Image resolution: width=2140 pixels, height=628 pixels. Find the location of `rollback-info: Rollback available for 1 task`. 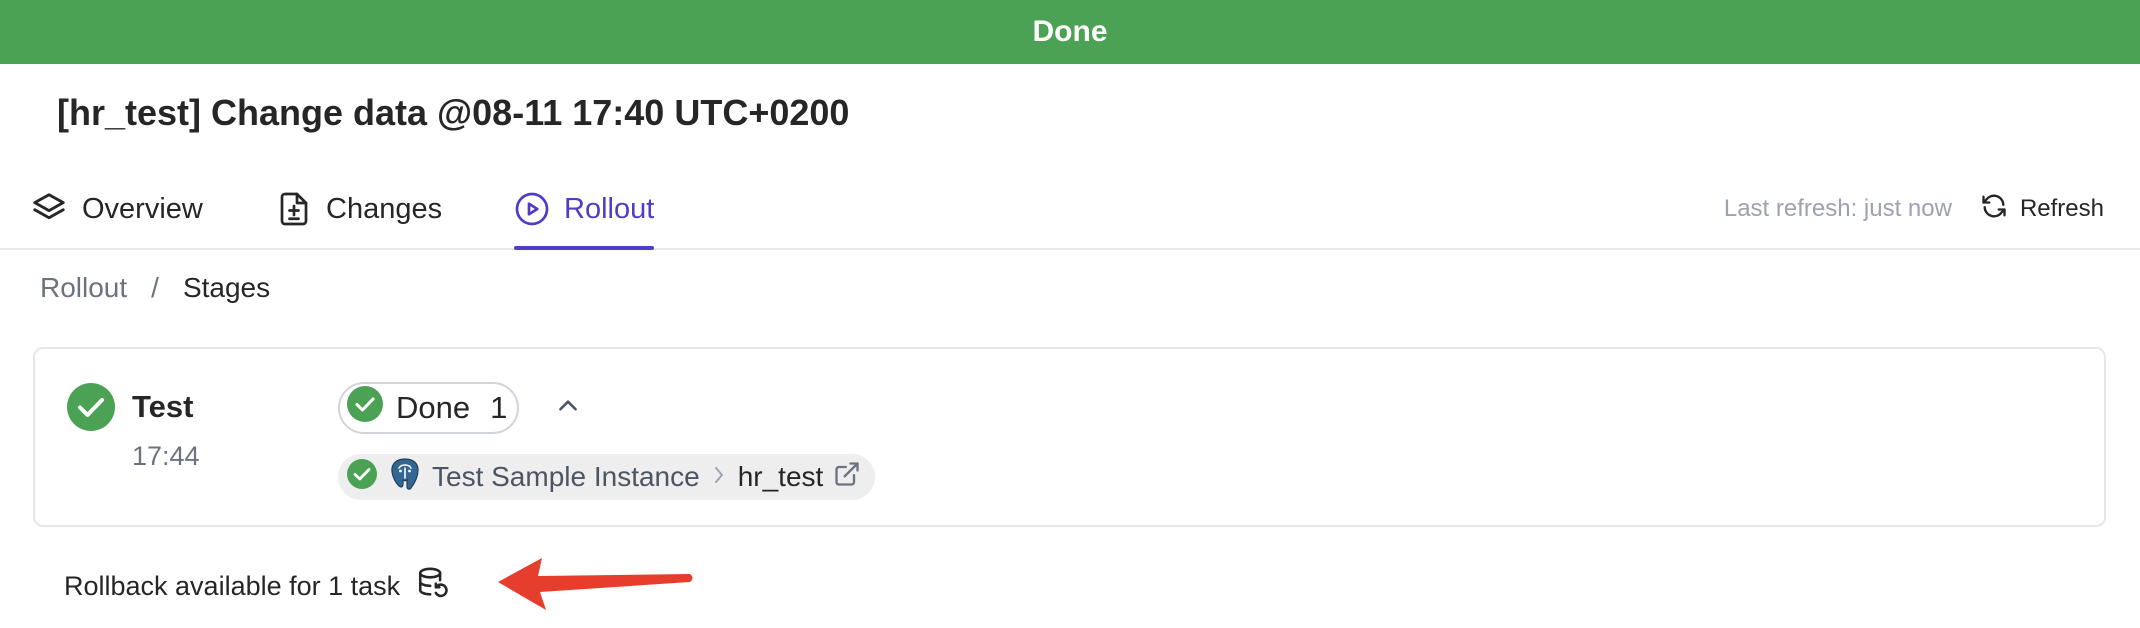

rollback-info: Rollback available for 1 task is located at coordinates (257, 586).